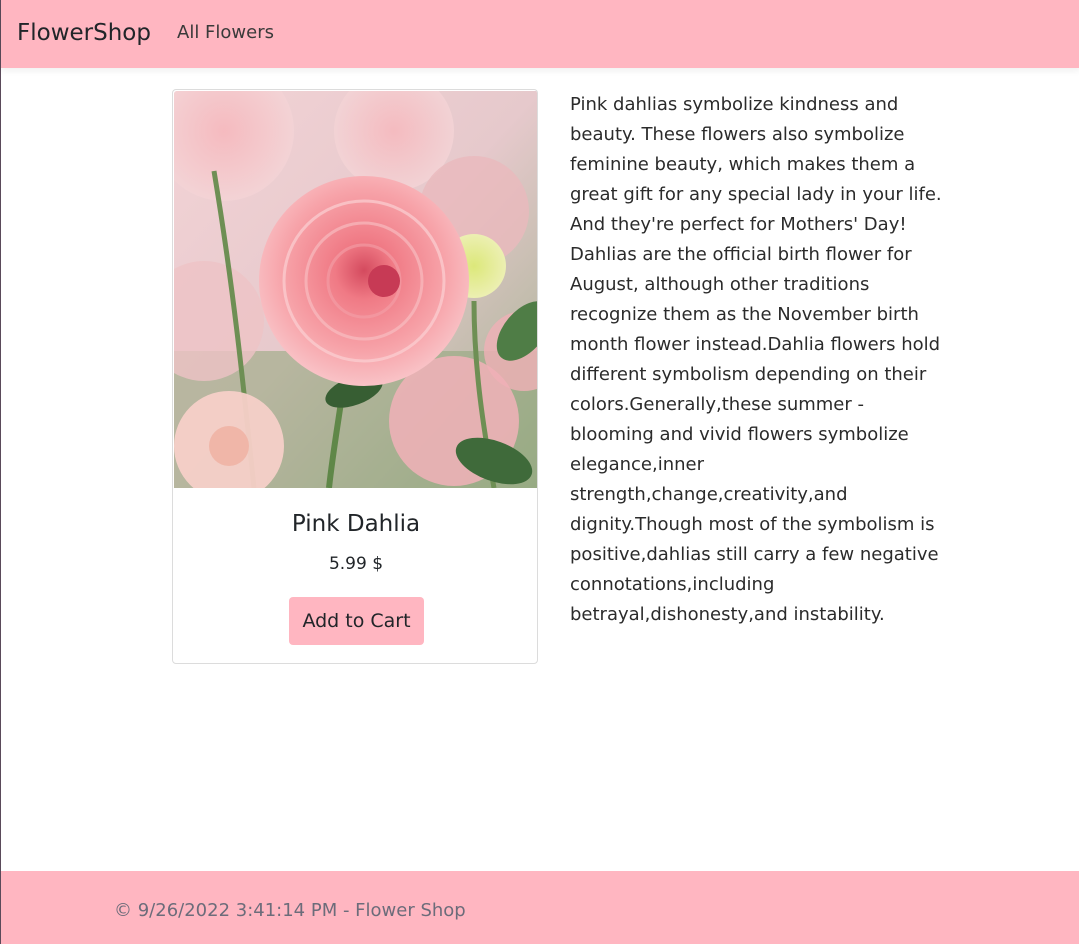 This screenshot has height=944, width=1079. What do you see at coordinates (748, 374) in the screenshot?
I see `description-line: different symbolism depending on their` at bounding box center [748, 374].